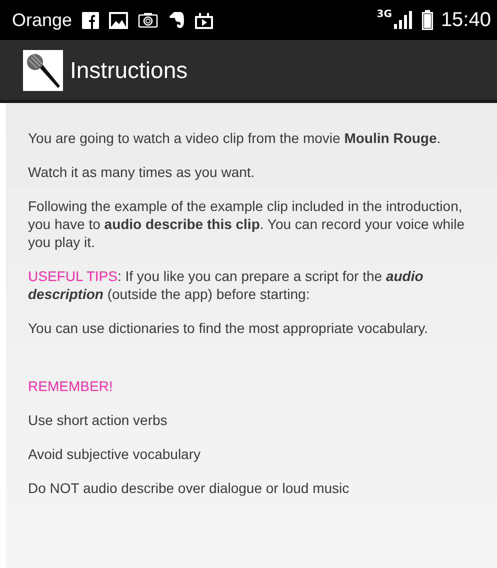 This screenshot has height=568, width=497. Describe the element at coordinates (148, 20) in the screenshot. I see `camera-icon` at that location.